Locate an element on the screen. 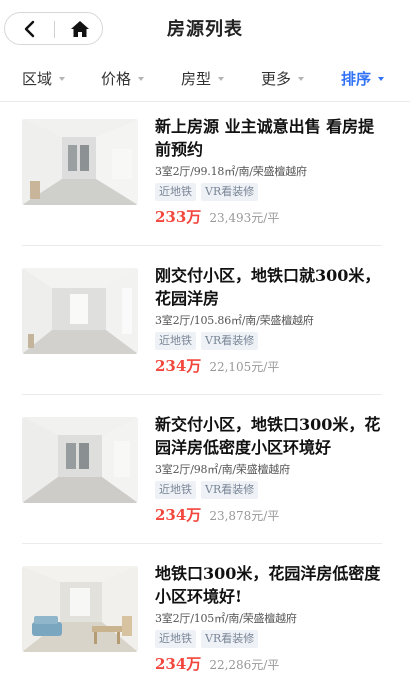 Image resolution: width=410 pixels, height=685 pixels. listing-title: 地铁口300米，花园洋房低密度小区环境好! is located at coordinates (268, 585).